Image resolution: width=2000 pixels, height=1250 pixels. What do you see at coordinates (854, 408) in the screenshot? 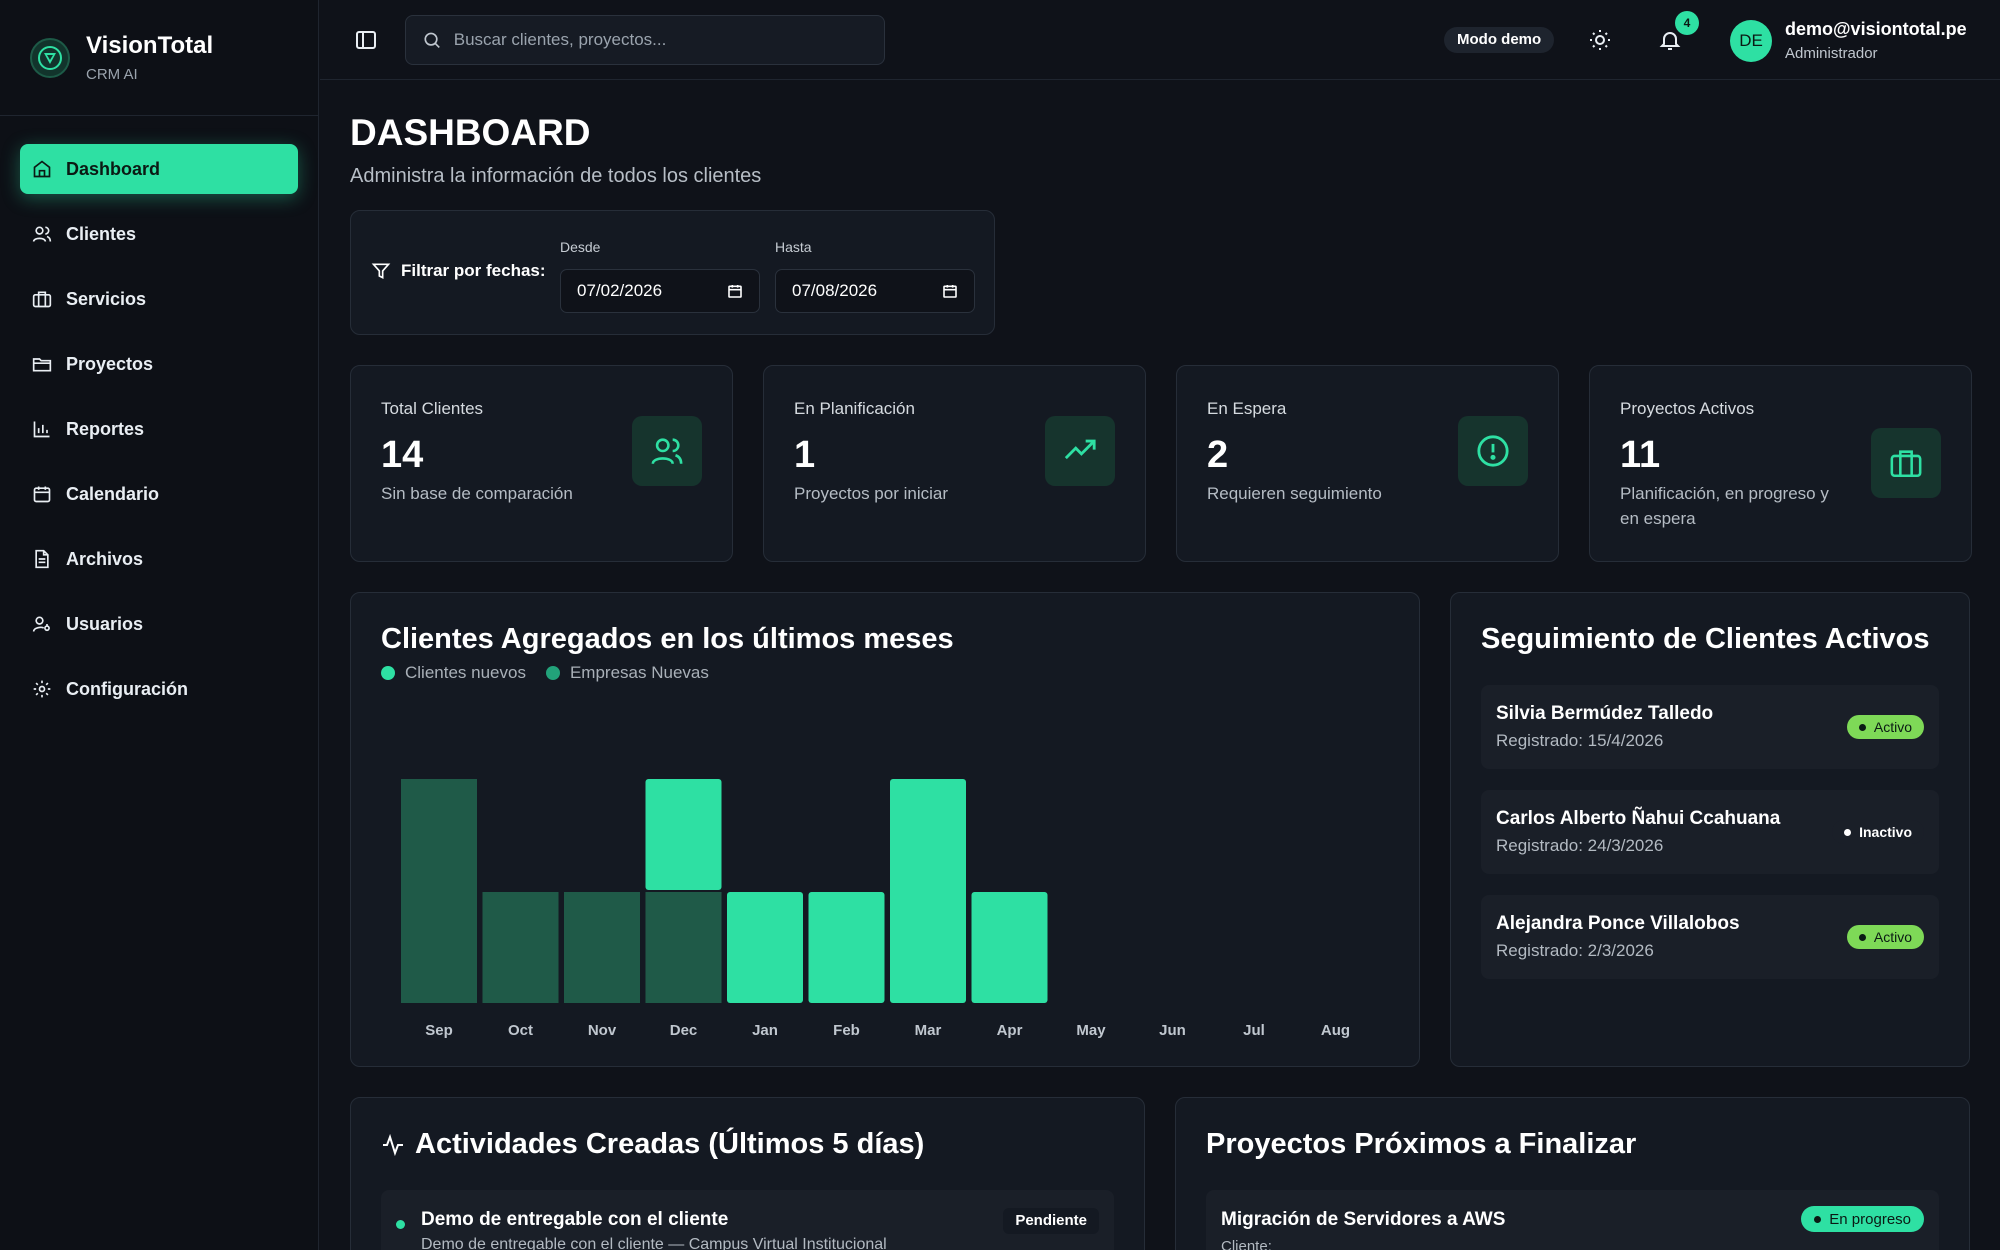
I see `stat-label: En Planificación` at bounding box center [854, 408].